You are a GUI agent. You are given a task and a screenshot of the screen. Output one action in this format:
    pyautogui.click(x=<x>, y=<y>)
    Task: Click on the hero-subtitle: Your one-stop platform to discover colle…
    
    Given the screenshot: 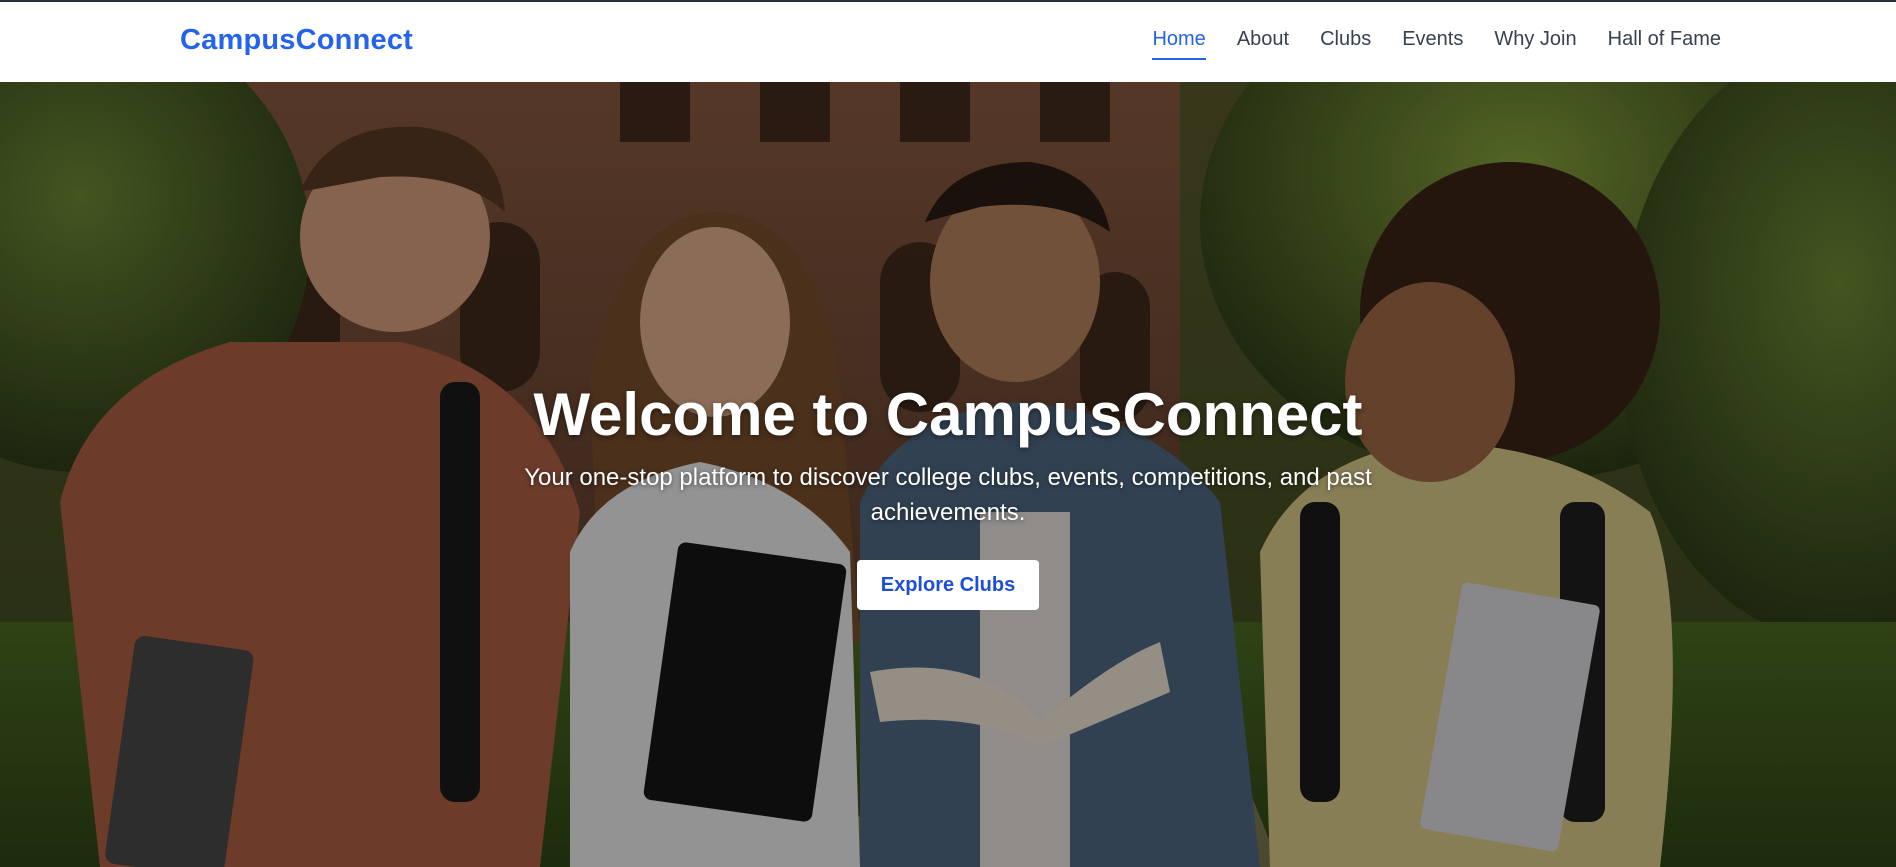 What is the action you would take?
    pyautogui.click(x=948, y=495)
    